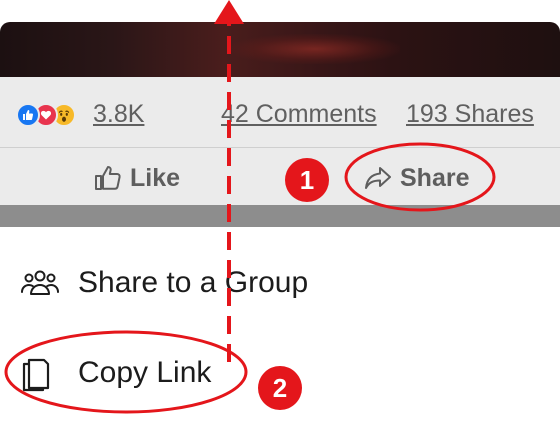 The image size is (560, 435). I want to click on like-label: Like, so click(155, 177).